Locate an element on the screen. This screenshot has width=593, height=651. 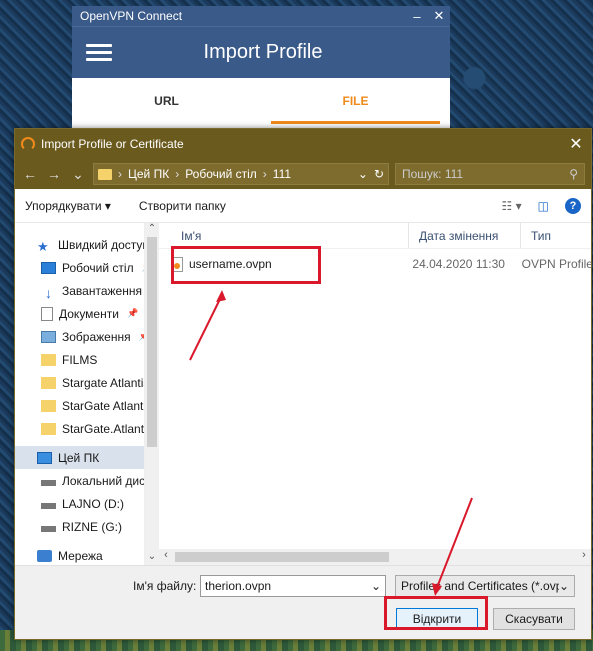
scroll-up-icon: ⌃ is located at coordinates (152, 230).